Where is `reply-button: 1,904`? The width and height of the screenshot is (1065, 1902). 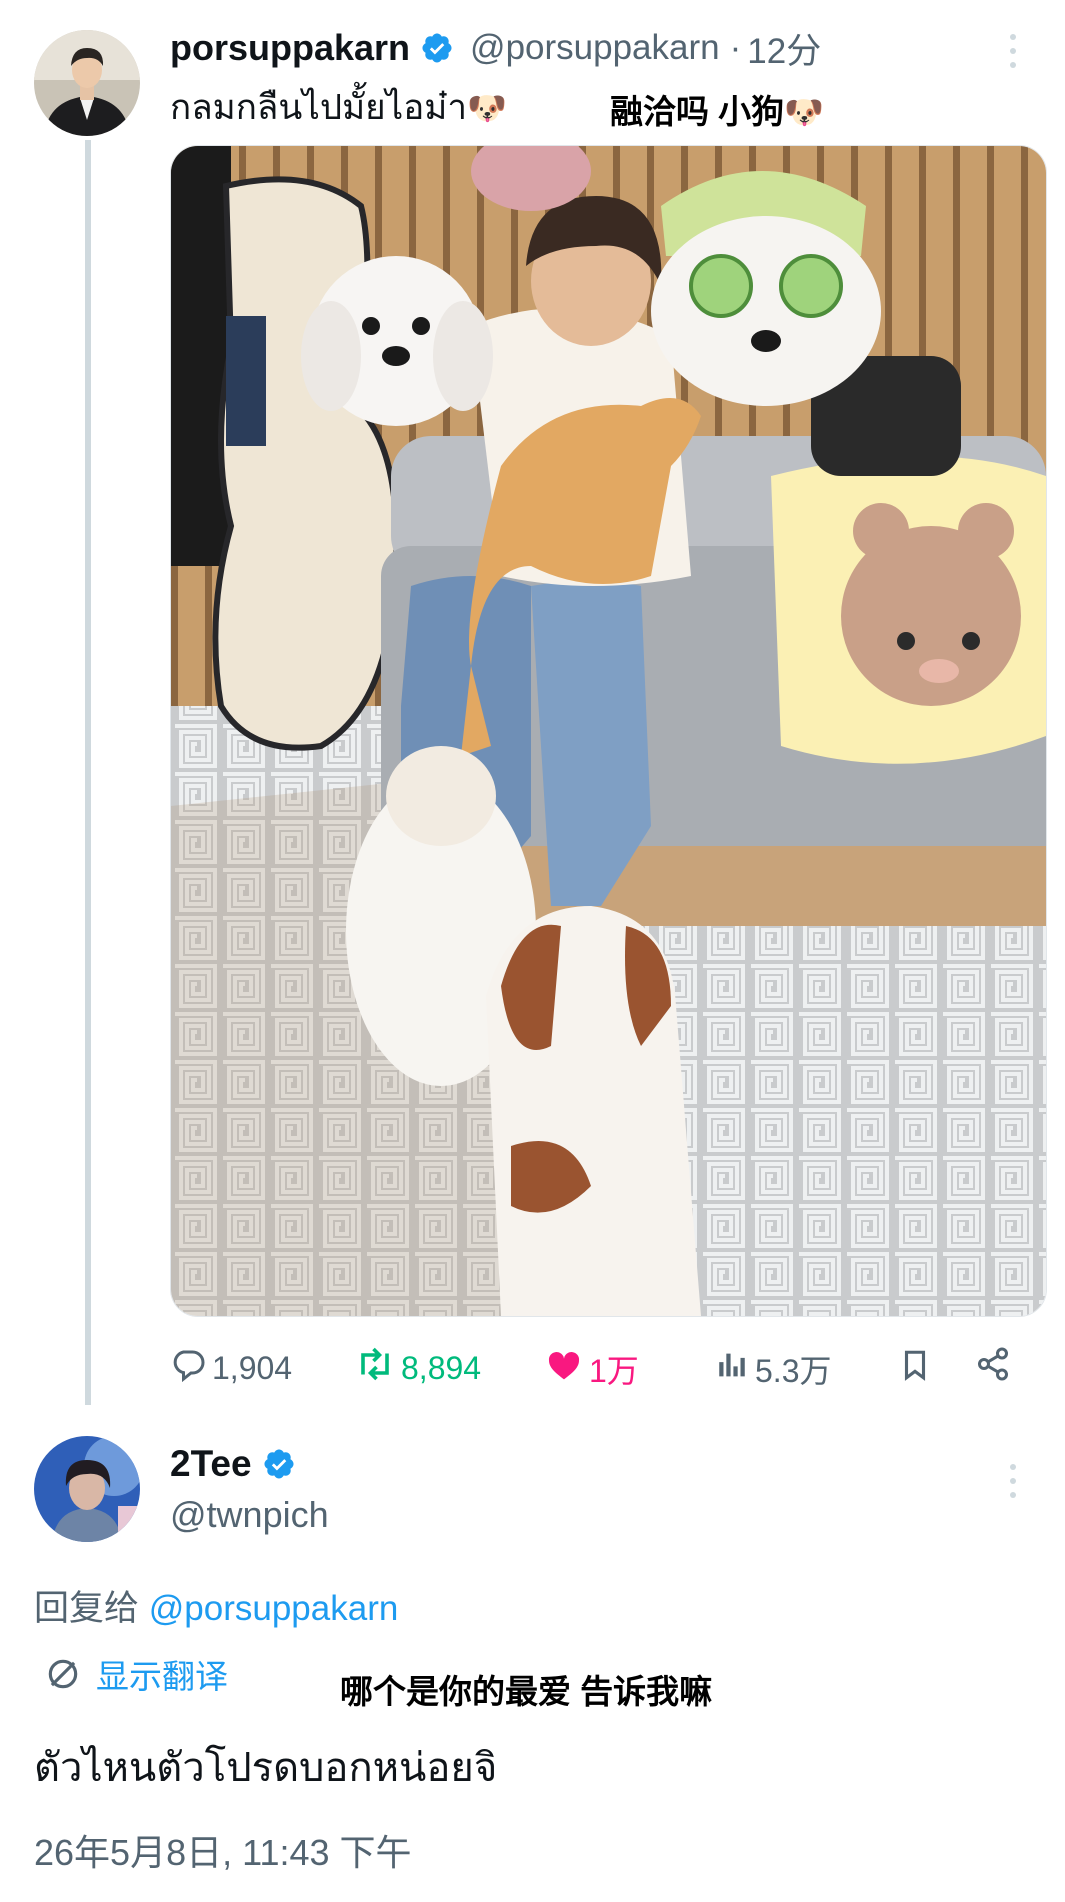 reply-button: 1,904 is located at coordinates (231, 1368).